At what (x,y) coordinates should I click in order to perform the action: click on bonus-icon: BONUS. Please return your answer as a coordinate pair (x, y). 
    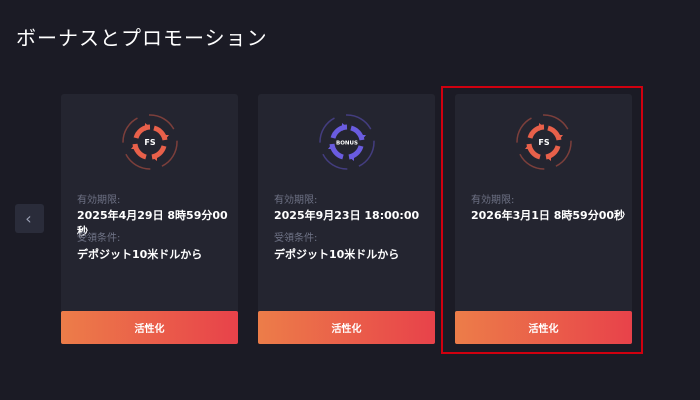
    Looking at the image, I should click on (347, 142).